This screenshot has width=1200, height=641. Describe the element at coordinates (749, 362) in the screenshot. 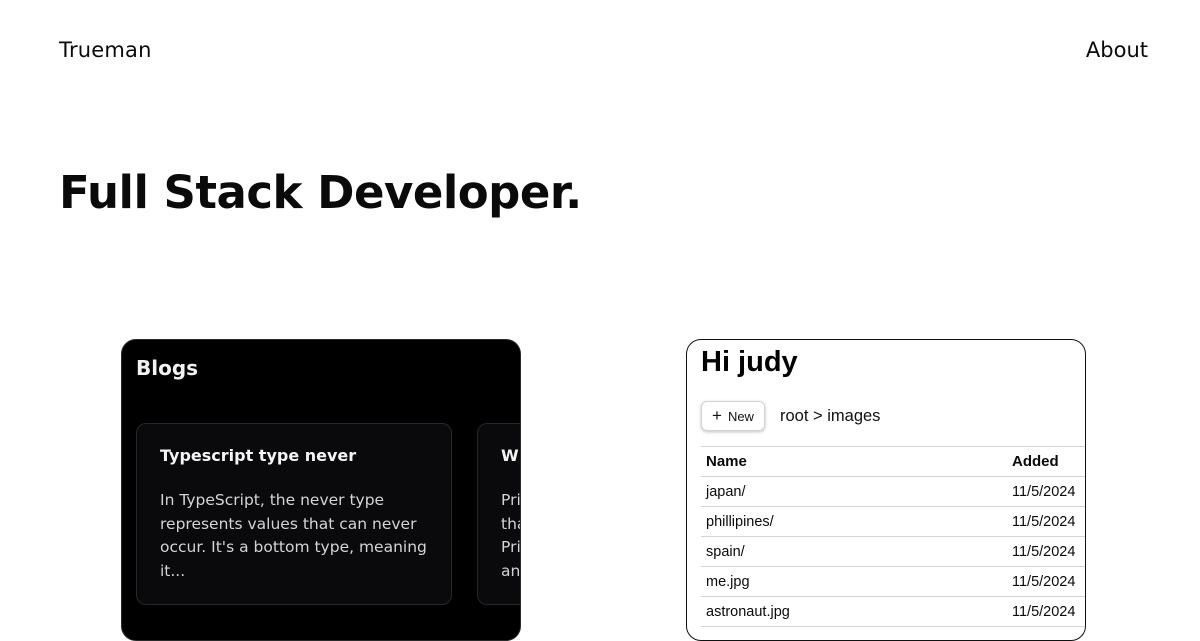

I see `greeting-heading: Hi judy` at that location.